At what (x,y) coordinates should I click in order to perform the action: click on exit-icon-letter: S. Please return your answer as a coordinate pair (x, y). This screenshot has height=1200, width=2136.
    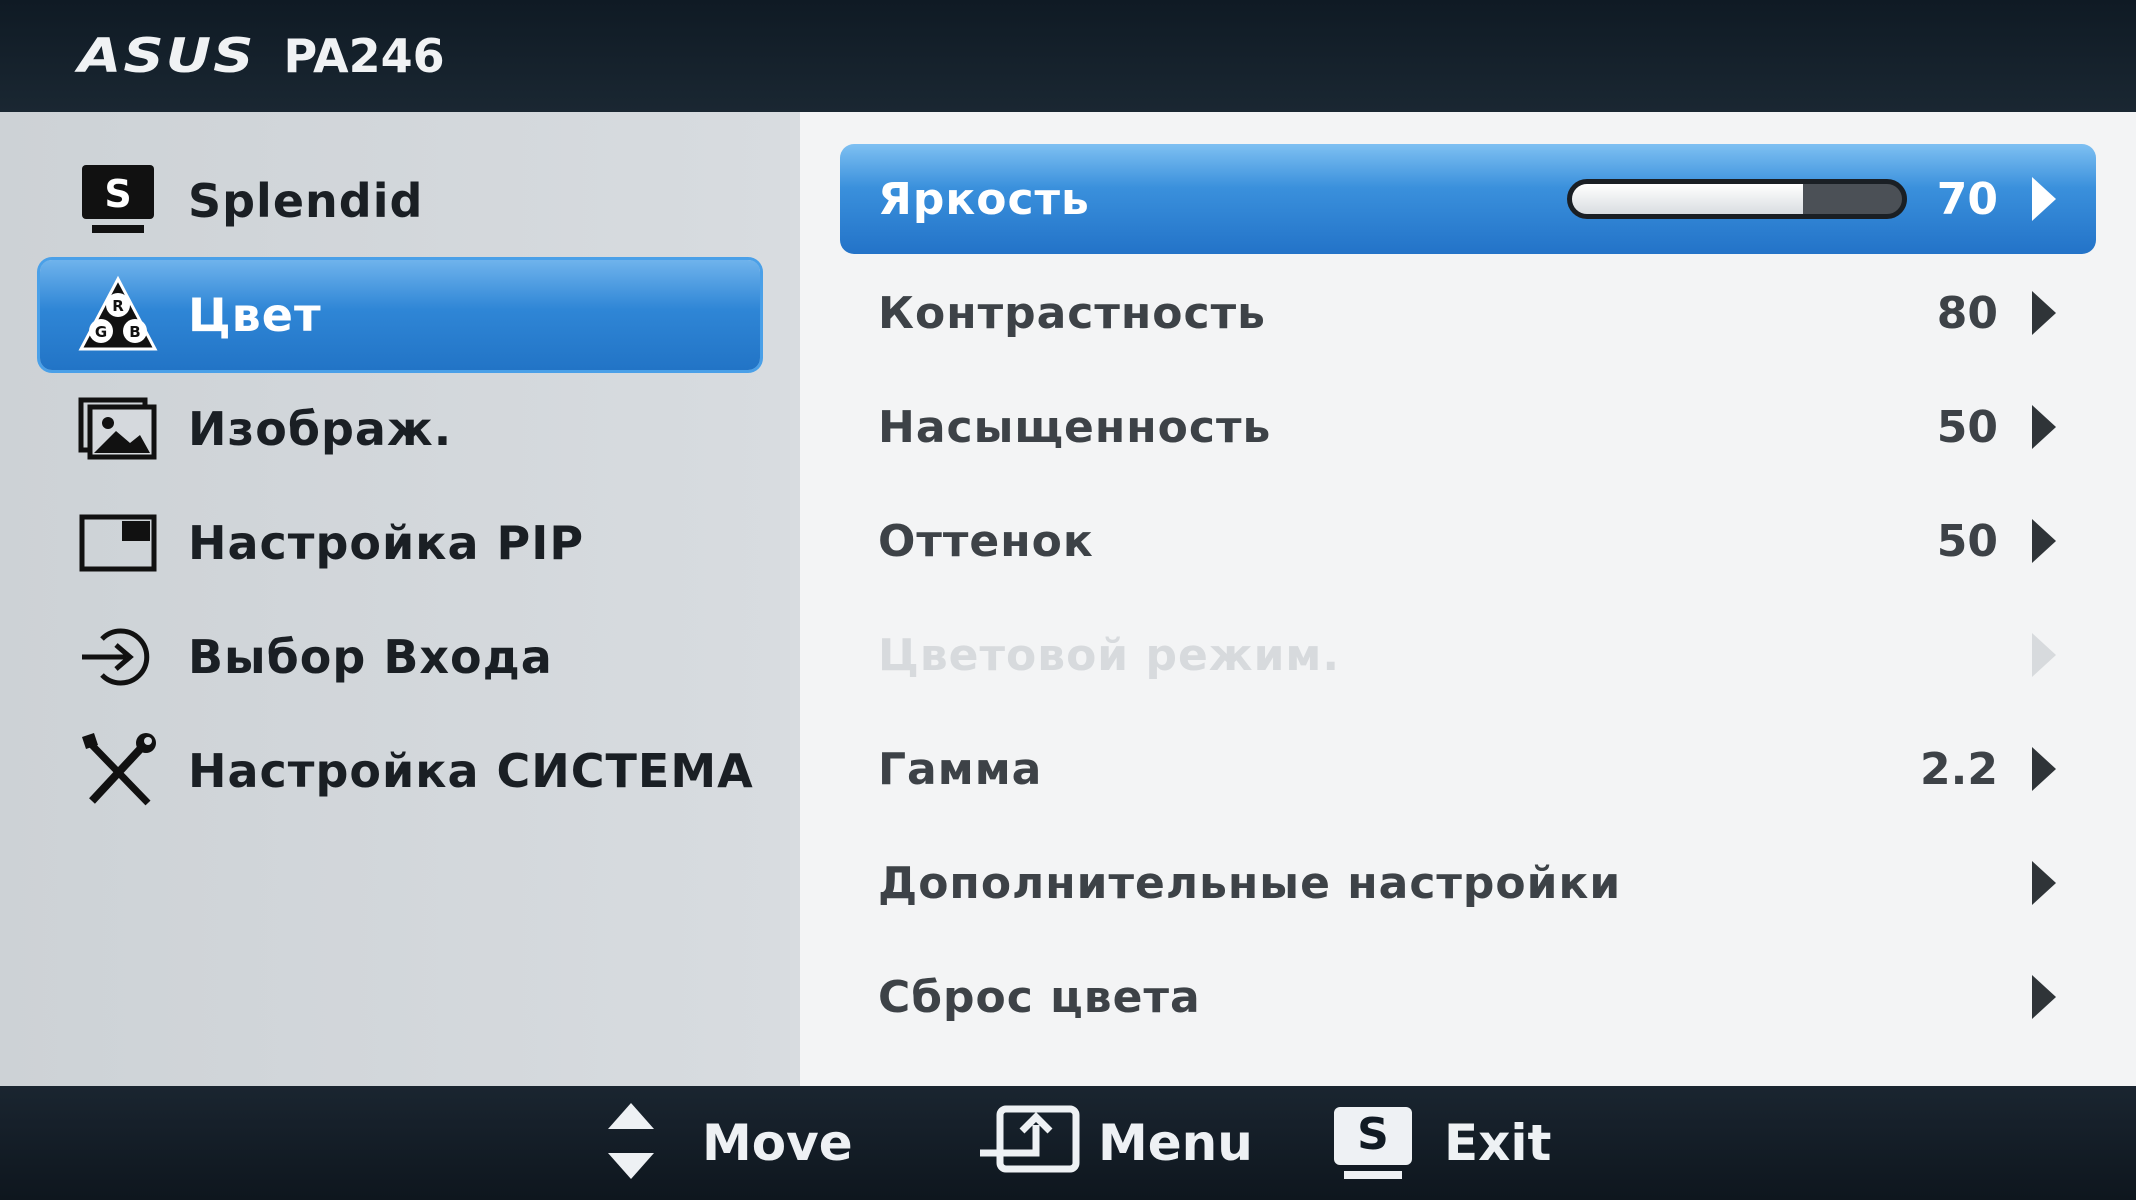
    Looking at the image, I should click on (1373, 1134).